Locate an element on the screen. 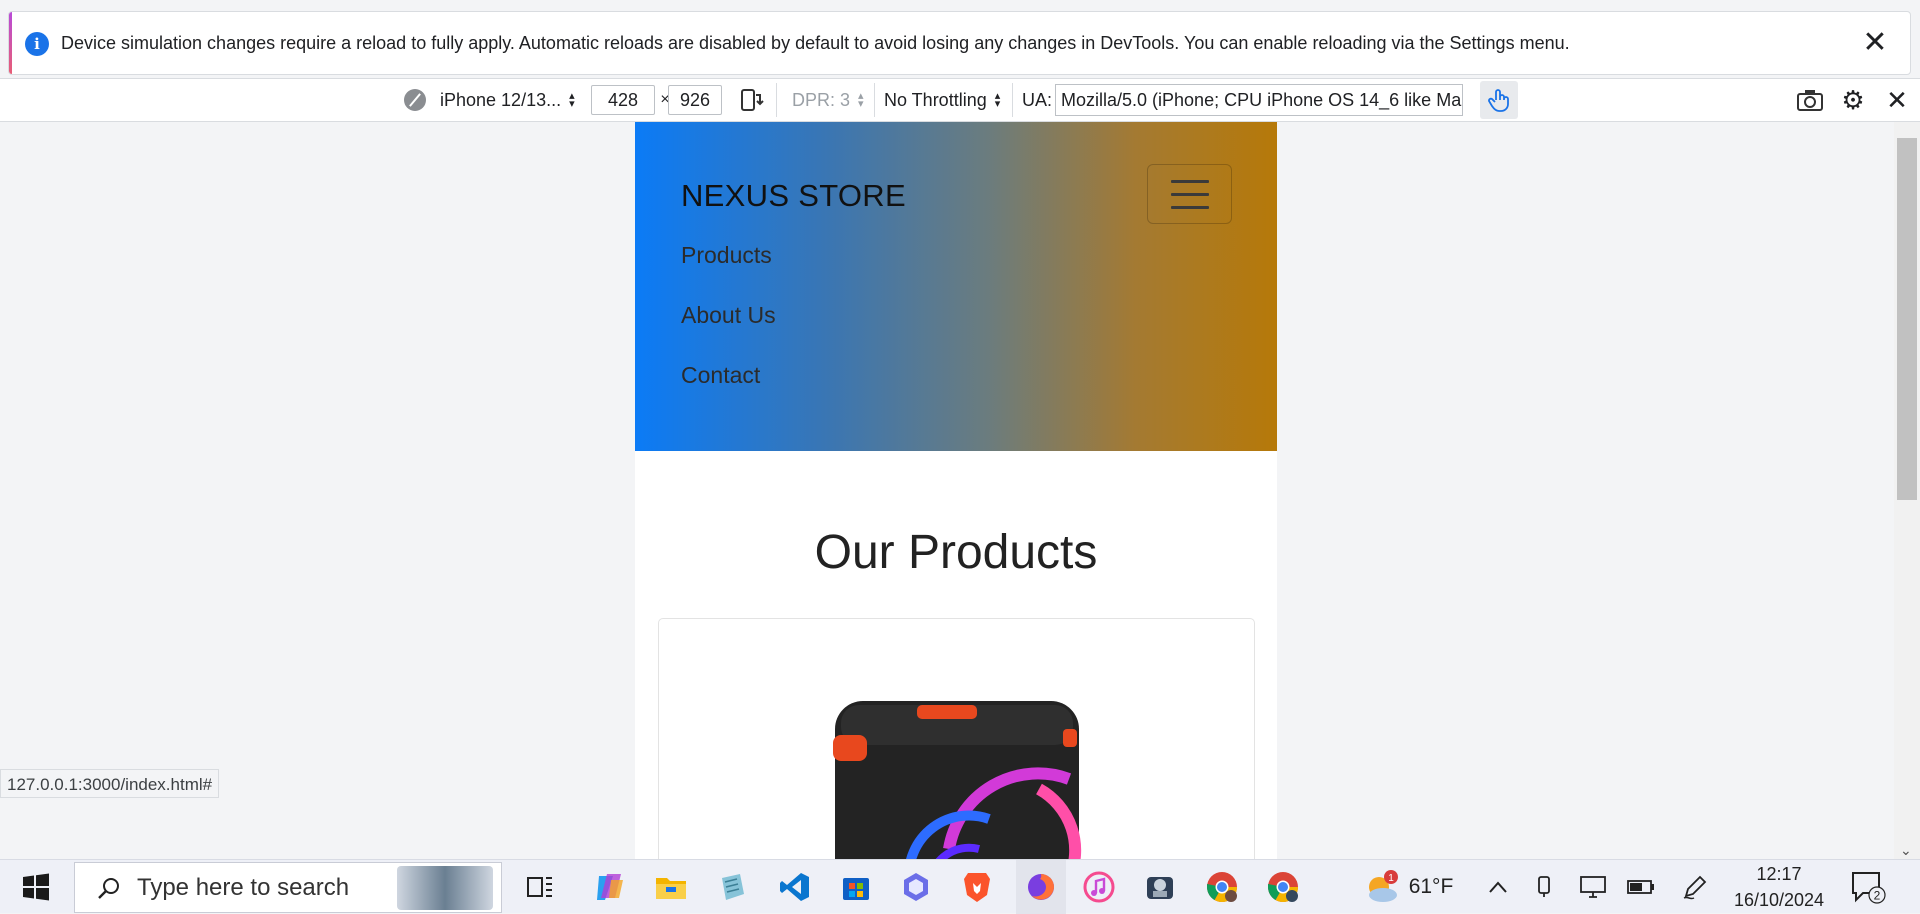 This screenshot has height=914, width=1920. clock-date: 16/10/2024 is located at coordinates (1779, 900).